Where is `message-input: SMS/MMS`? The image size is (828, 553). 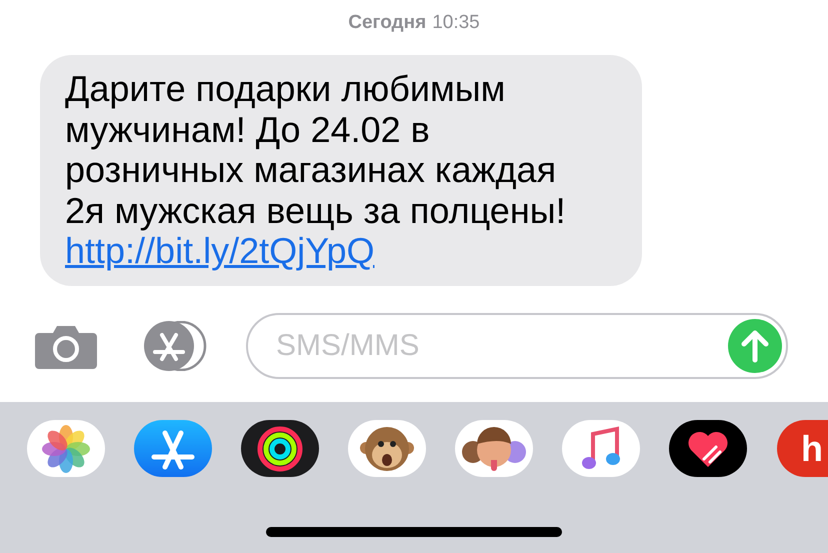
message-input: SMS/MMS is located at coordinates (501, 346).